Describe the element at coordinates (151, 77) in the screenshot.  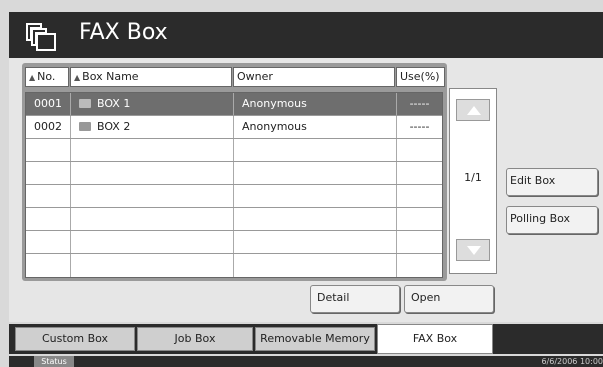
I see `column-header-box-name: ▲ Box Name` at that location.